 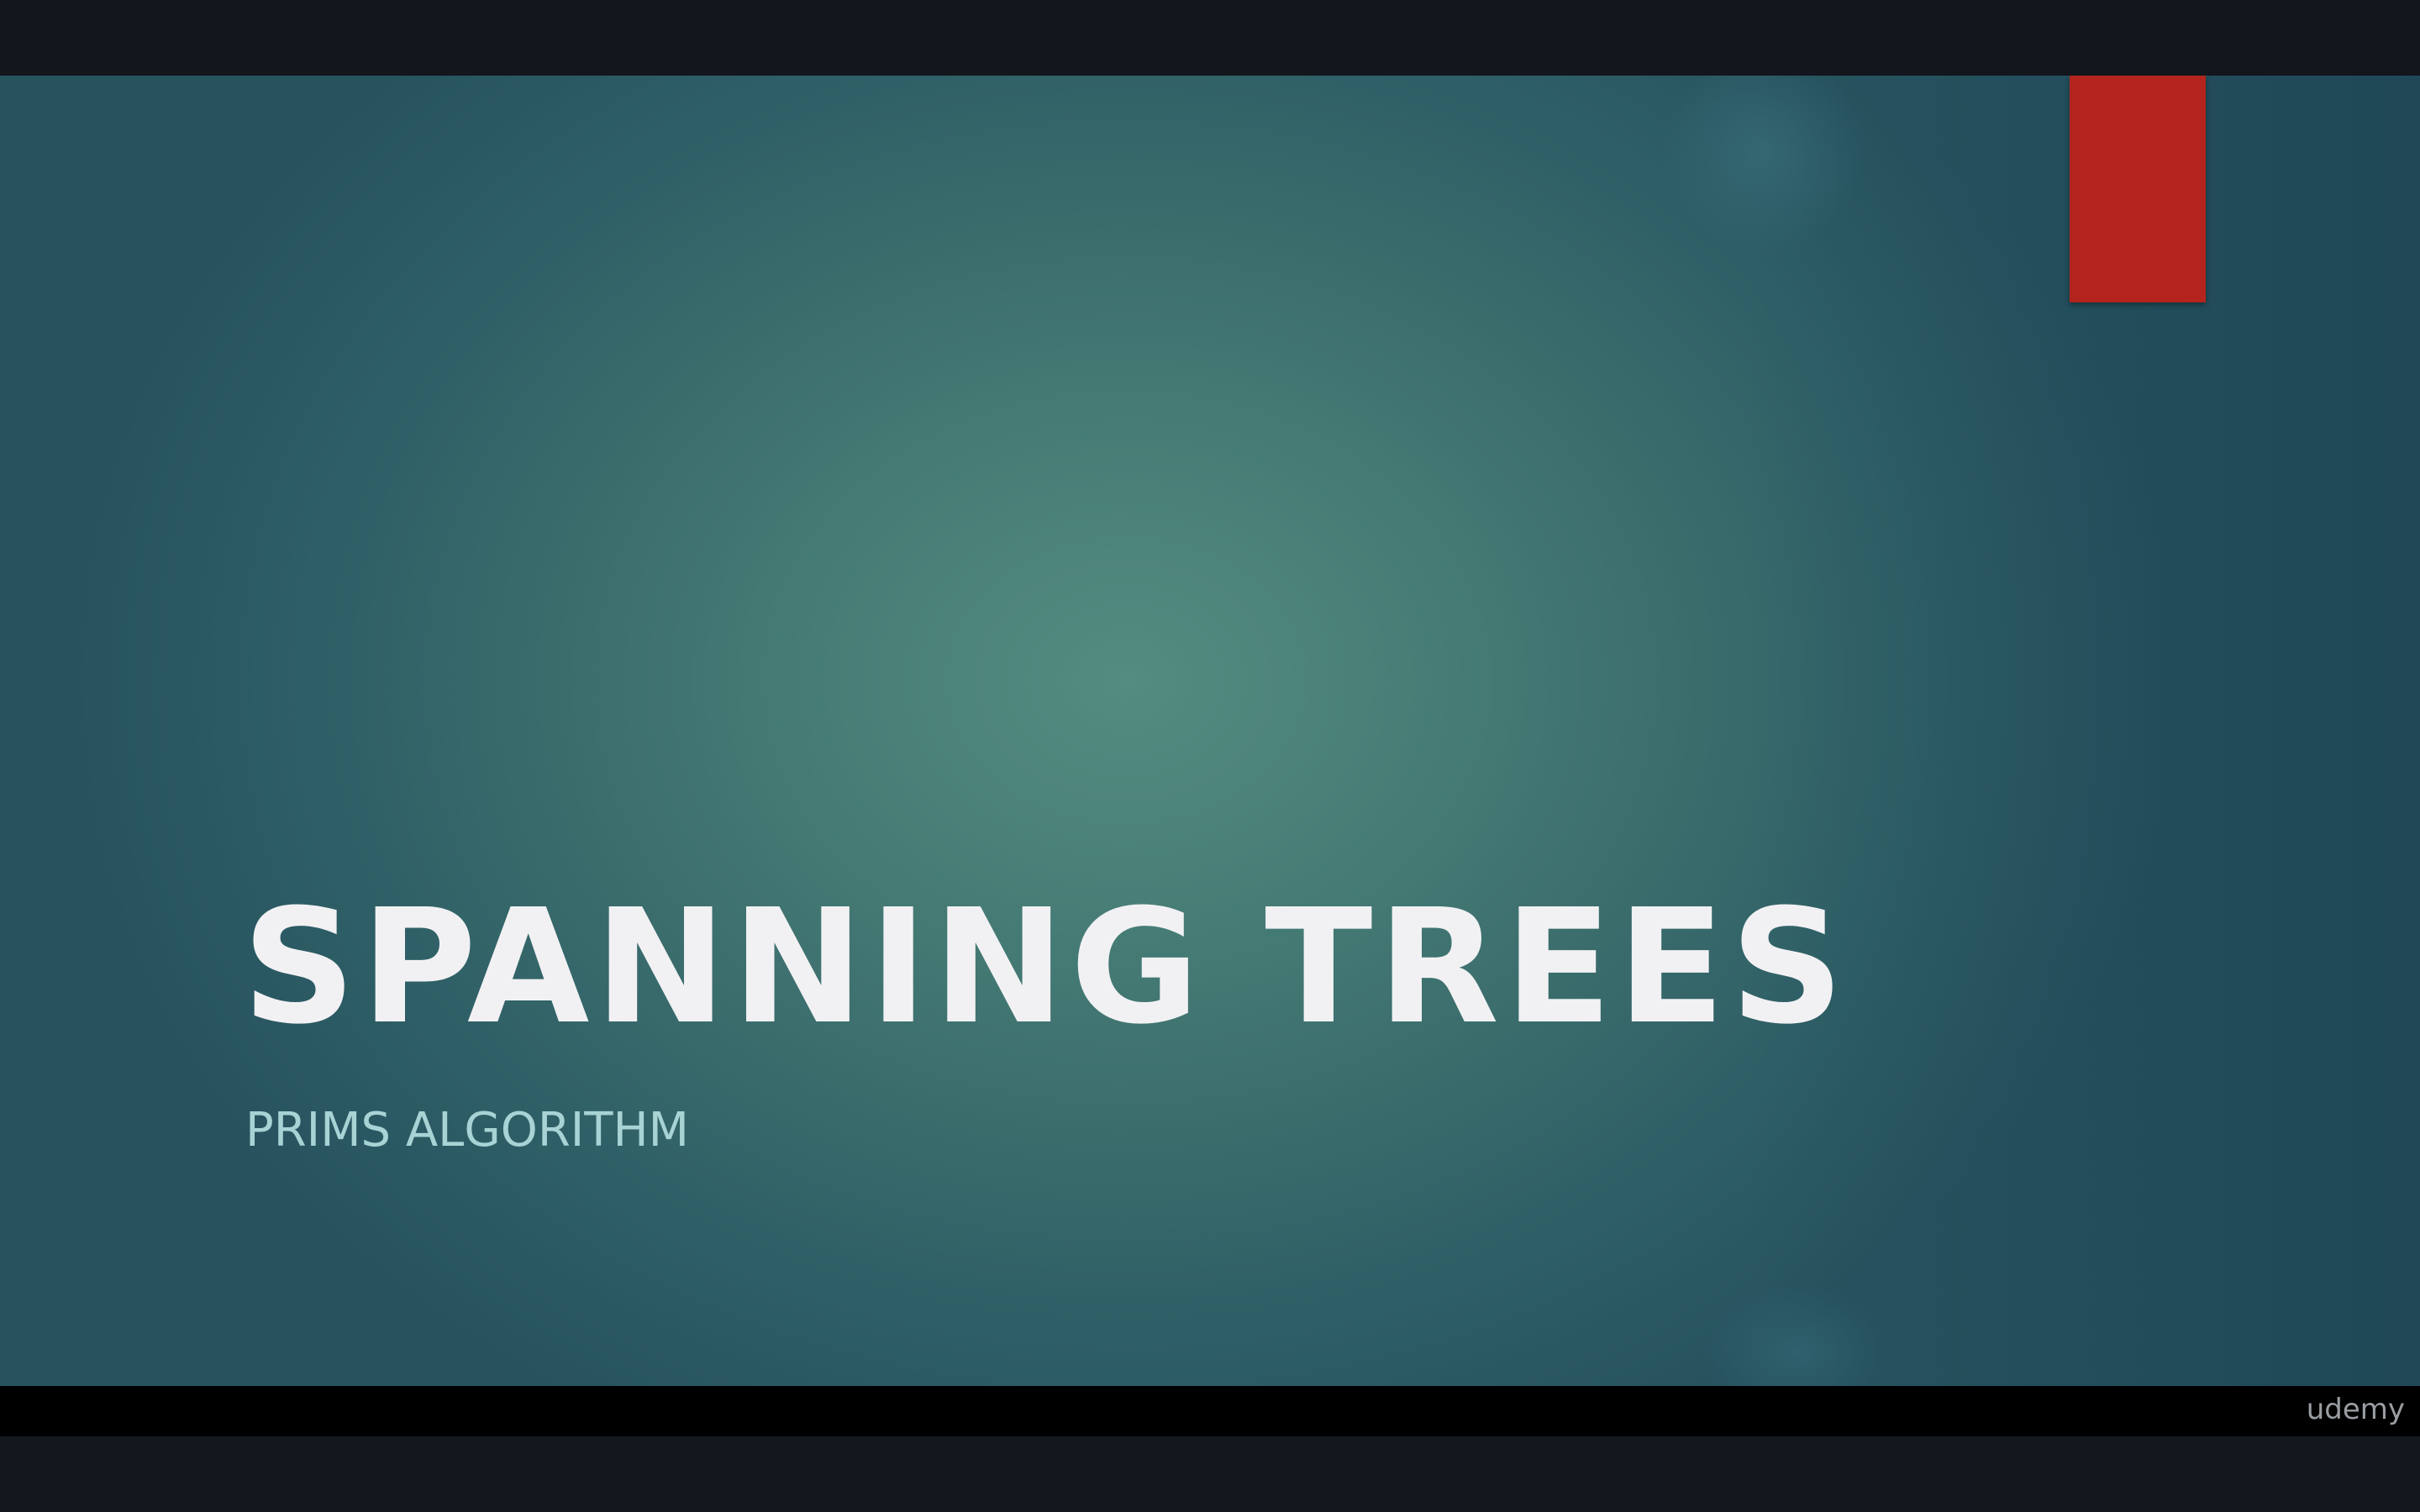 What do you see at coordinates (467, 1130) in the screenshot?
I see `slide-subtitle: PRIMS ALGORITHM` at bounding box center [467, 1130].